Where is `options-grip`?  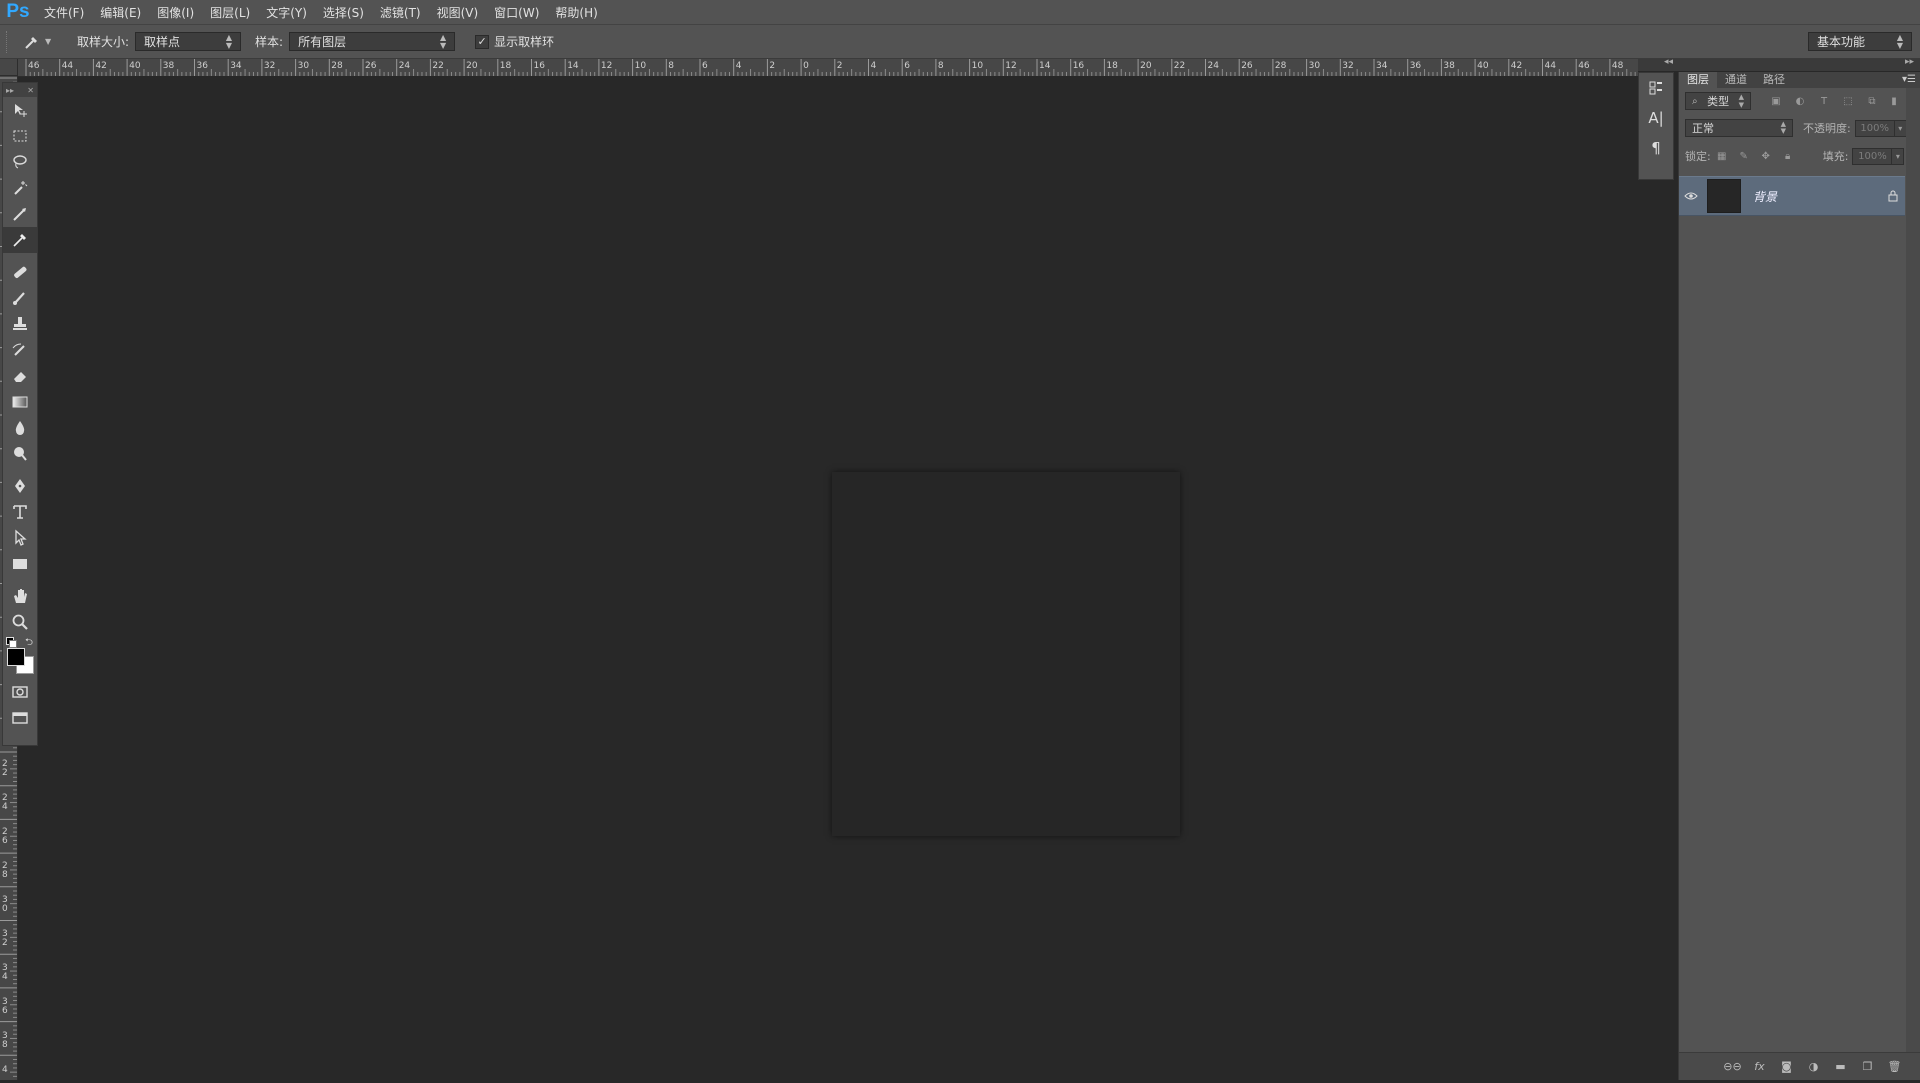
options-grip is located at coordinates (8, 41).